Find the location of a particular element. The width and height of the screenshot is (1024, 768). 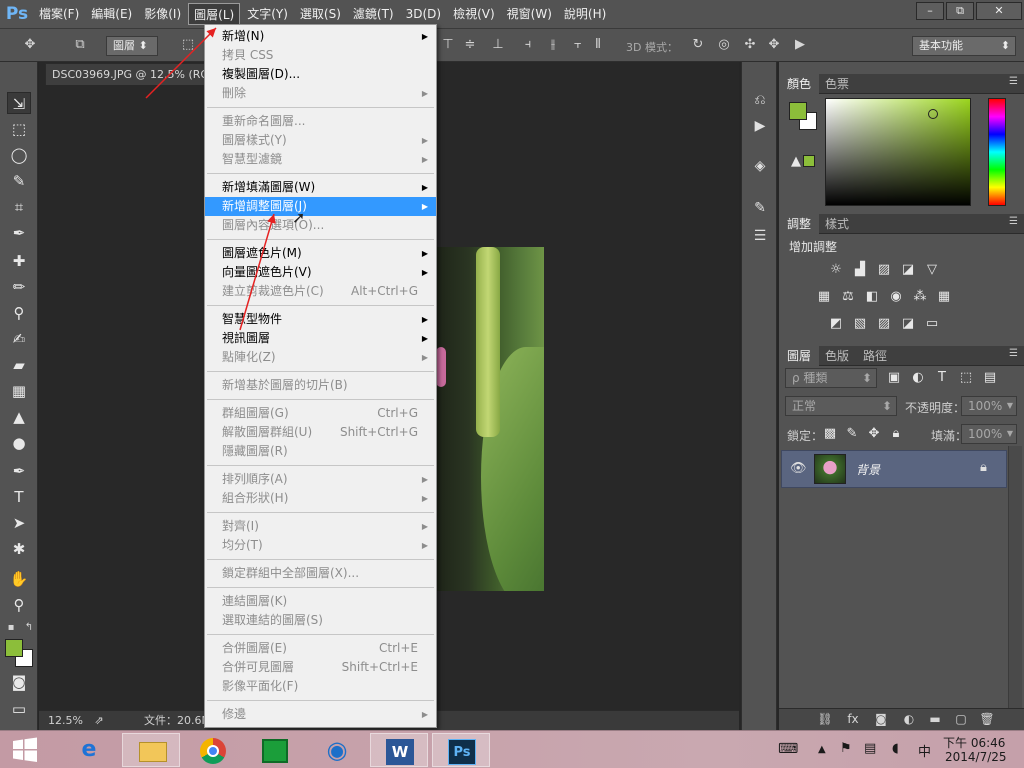

eyedropper-tool-icon: ✒ is located at coordinates (19, 233).